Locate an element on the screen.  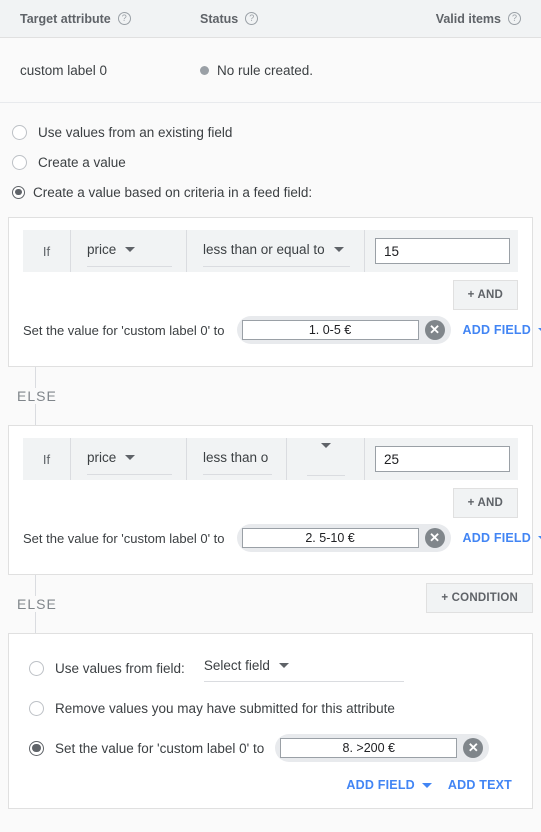
status-dot-icon is located at coordinates (204, 70).